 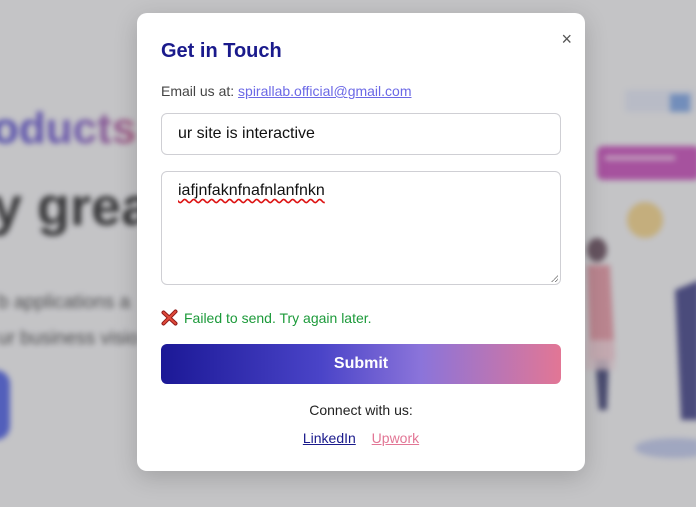 What do you see at coordinates (361, 438) in the screenshot?
I see `social-links: LinkedIn Upwork` at bounding box center [361, 438].